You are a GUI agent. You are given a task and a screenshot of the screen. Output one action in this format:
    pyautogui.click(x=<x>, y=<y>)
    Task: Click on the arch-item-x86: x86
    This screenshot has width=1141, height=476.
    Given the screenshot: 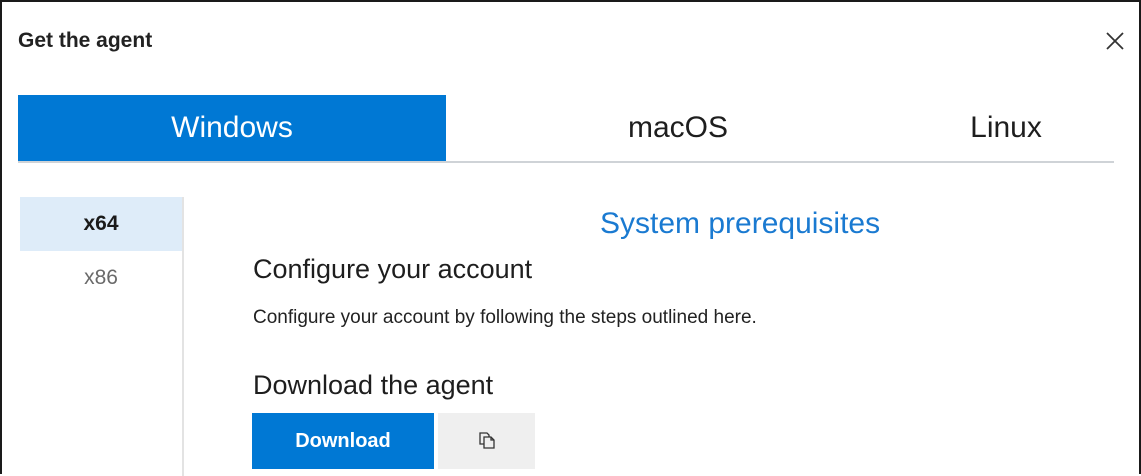 What is the action you would take?
    pyautogui.click(x=101, y=278)
    